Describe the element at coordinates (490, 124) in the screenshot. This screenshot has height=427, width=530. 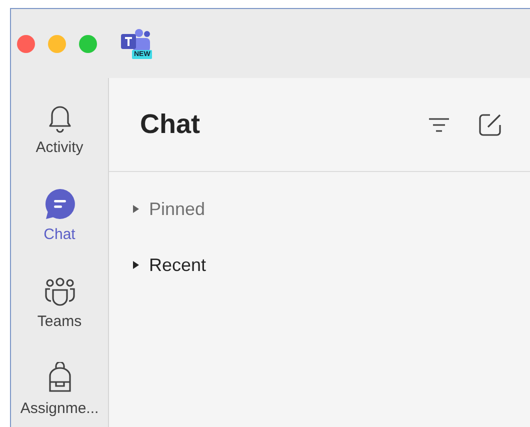
I see `compose-icon` at that location.